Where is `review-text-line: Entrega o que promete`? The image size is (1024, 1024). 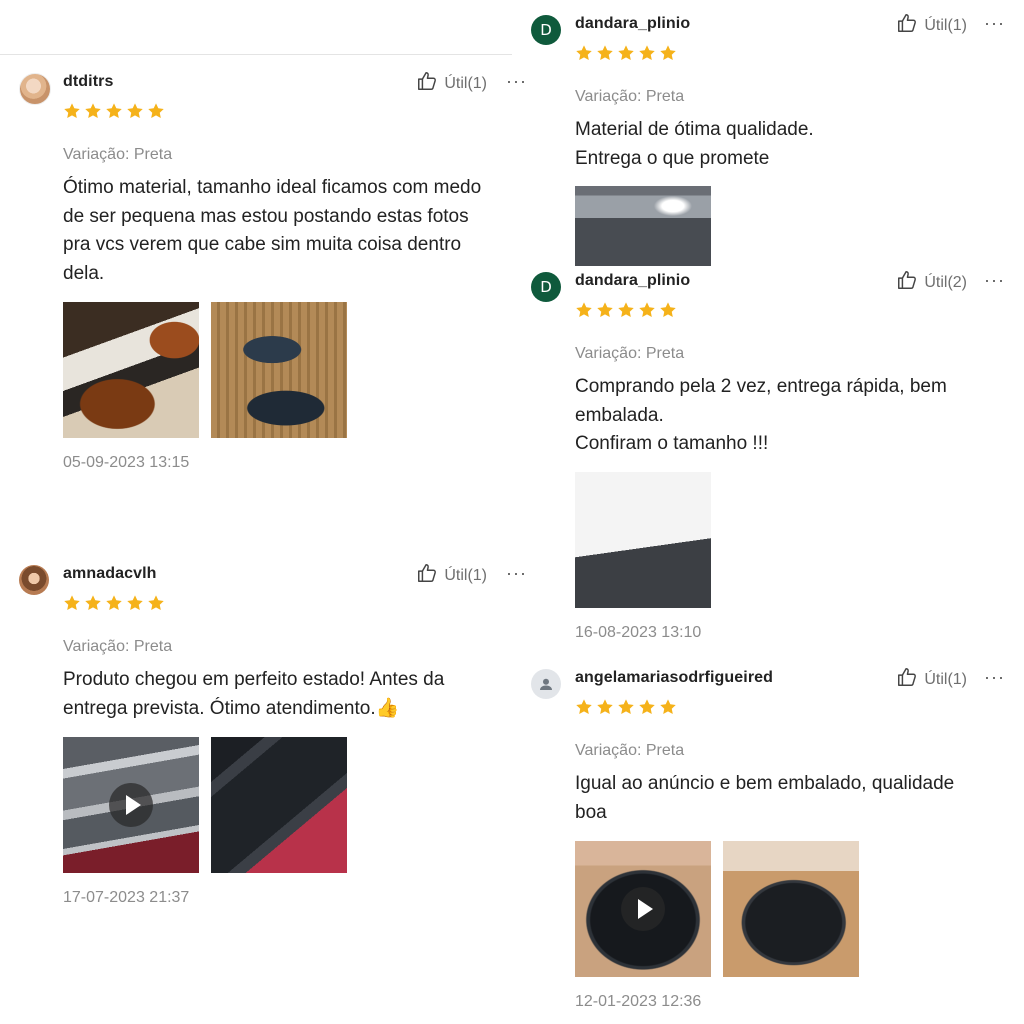
review-text-line: Entrega o que promete is located at coordinates (672, 158).